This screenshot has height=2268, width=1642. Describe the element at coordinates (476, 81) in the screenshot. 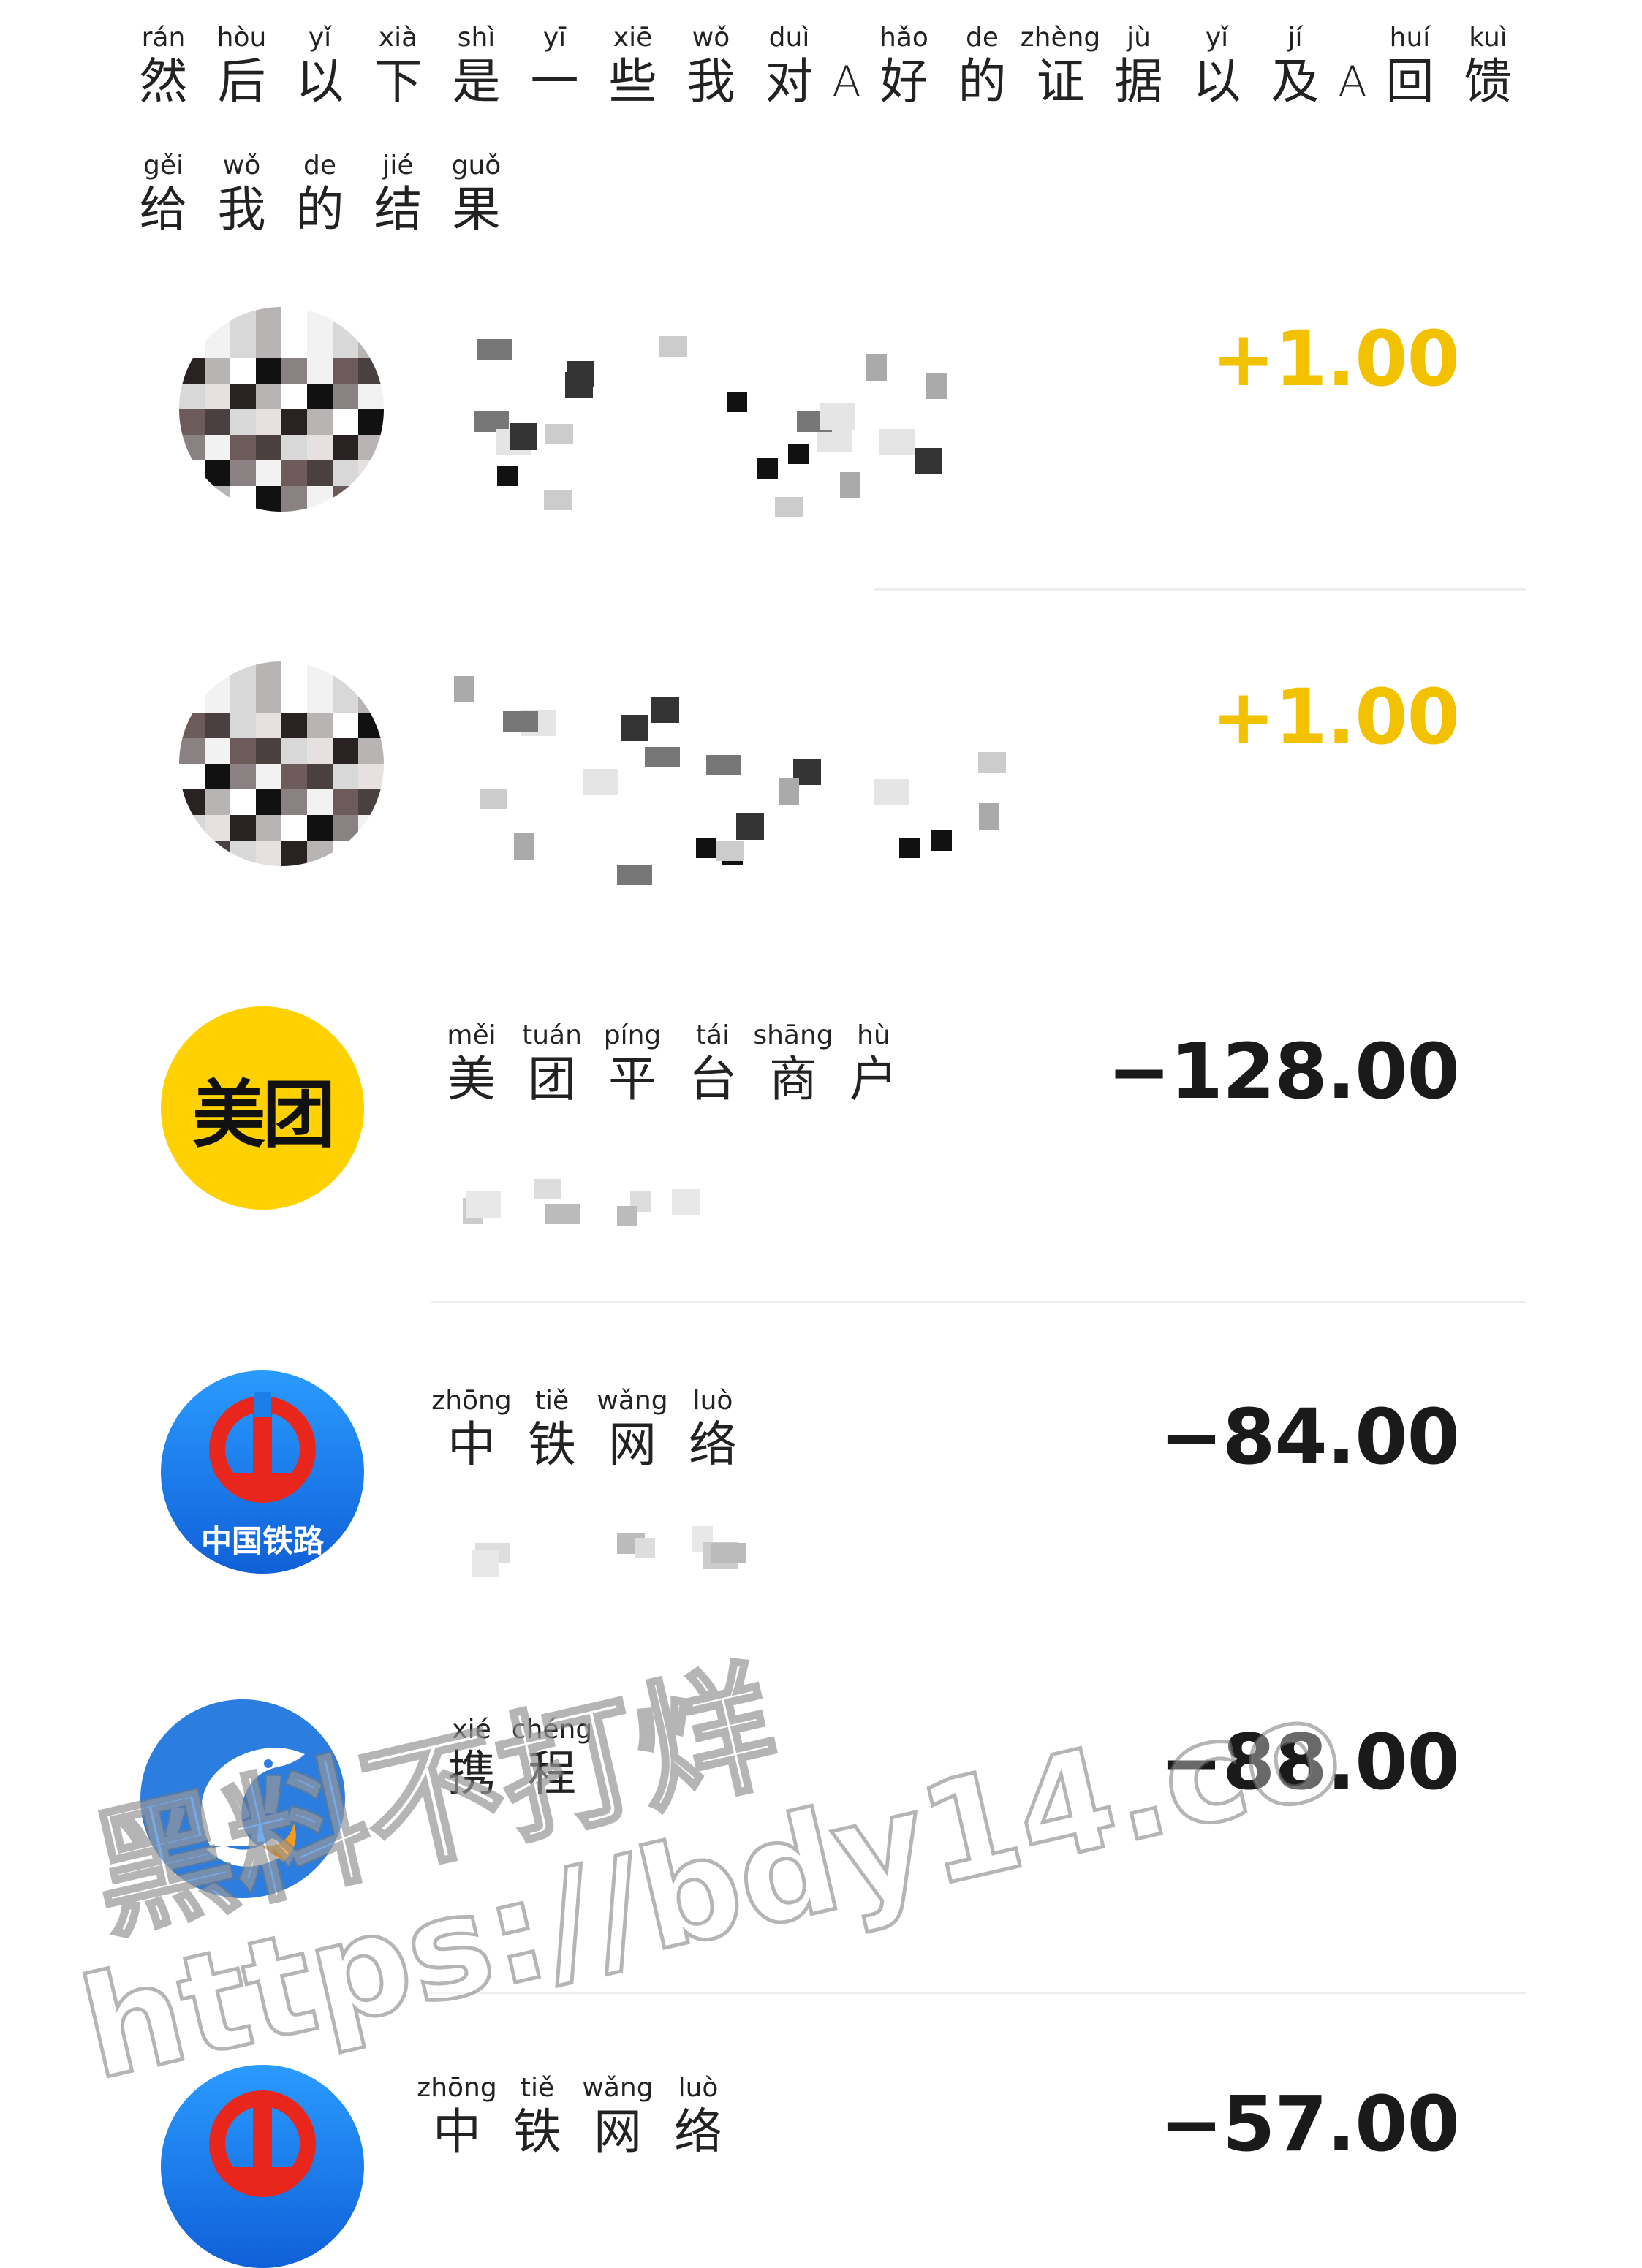

I see `hanzi: 是` at that location.